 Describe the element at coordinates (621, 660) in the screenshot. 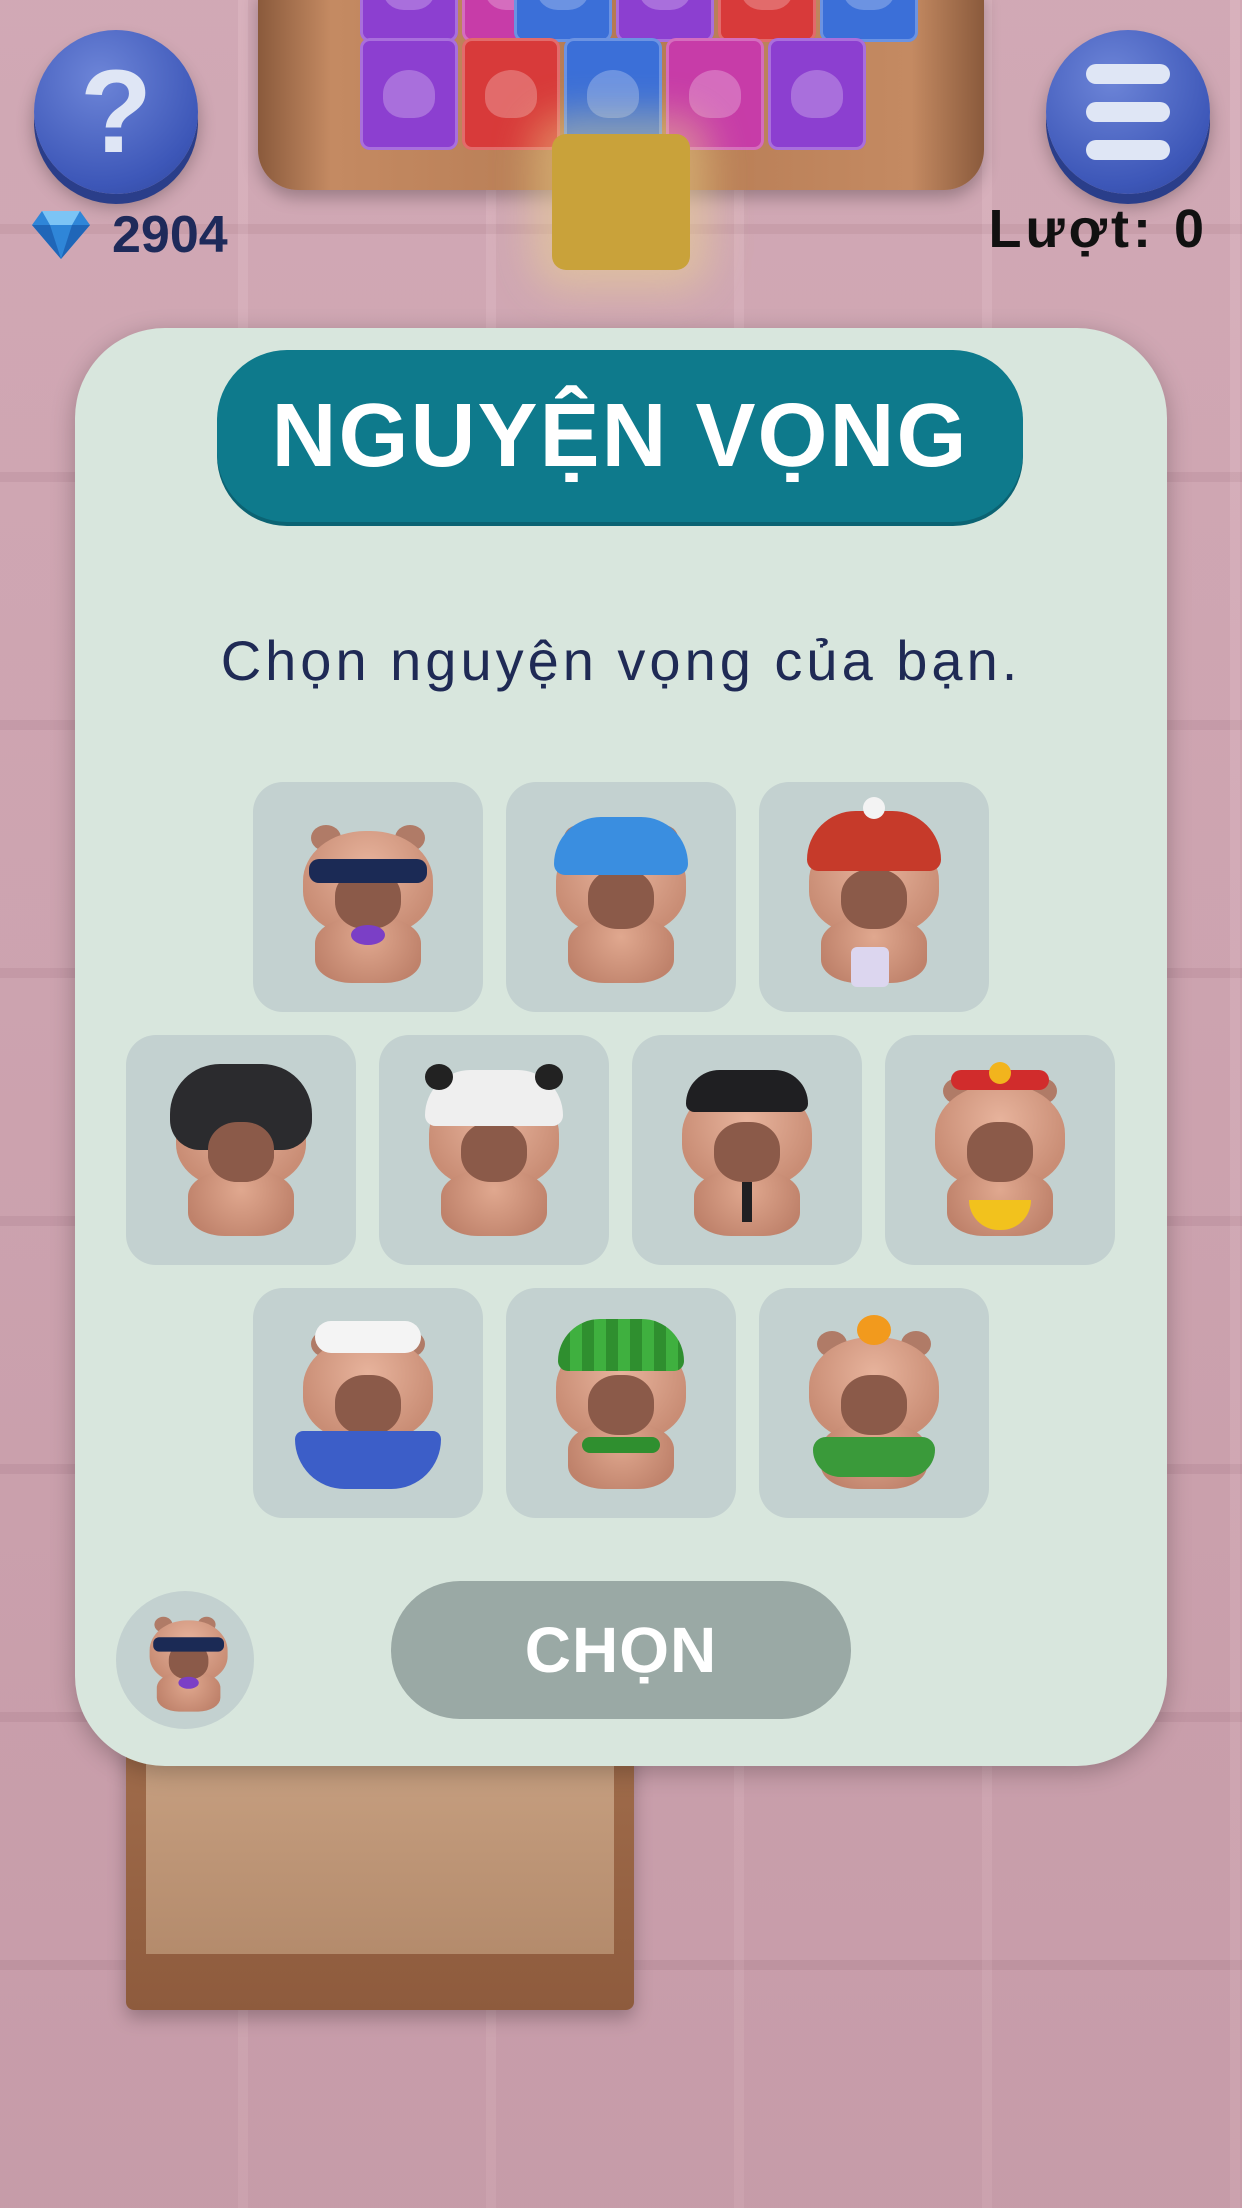

I see `dialog-subtitle: Chọn nguyện vọng của bạn.` at that location.